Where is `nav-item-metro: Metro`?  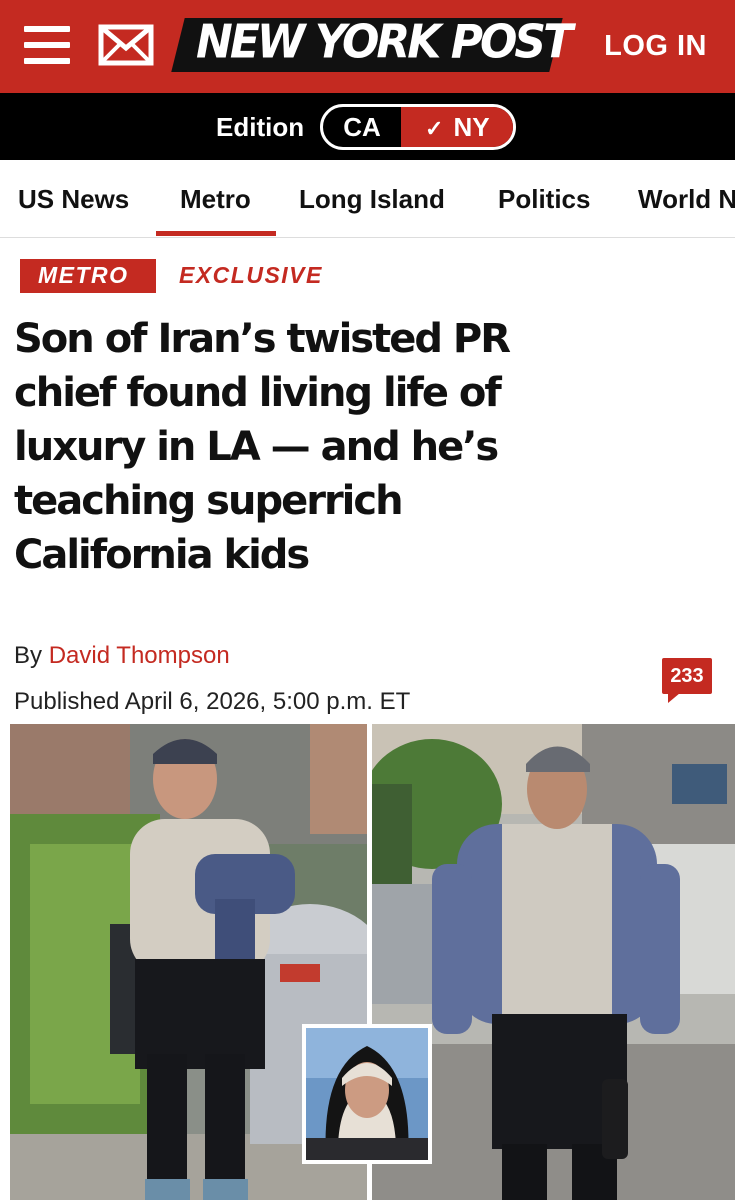
nav-item-metro: Metro is located at coordinates (215, 199).